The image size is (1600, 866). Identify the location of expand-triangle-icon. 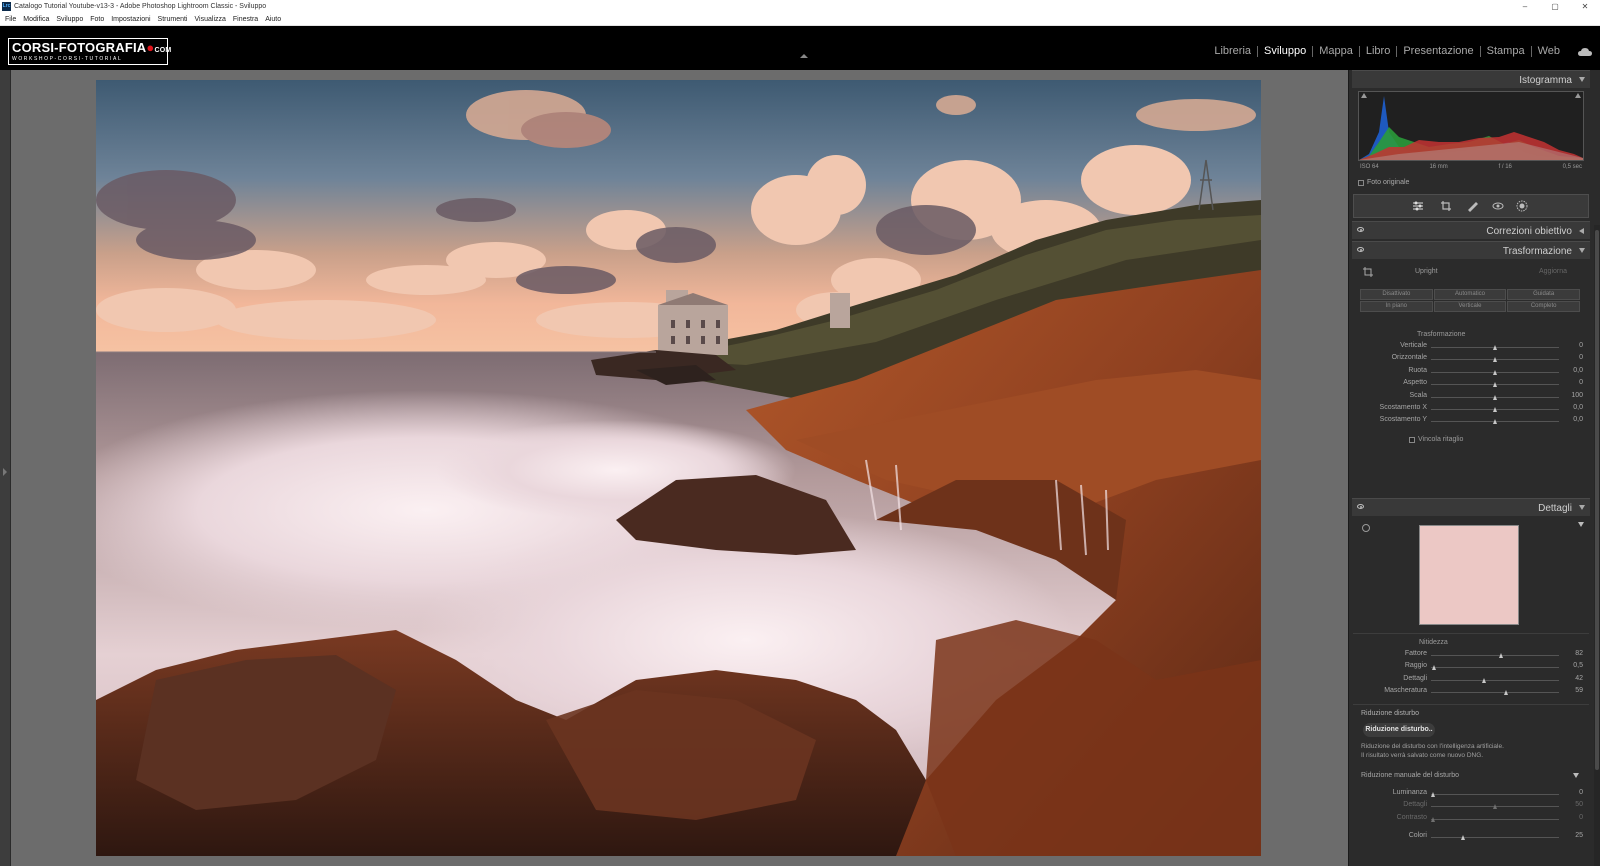
(1581, 231).